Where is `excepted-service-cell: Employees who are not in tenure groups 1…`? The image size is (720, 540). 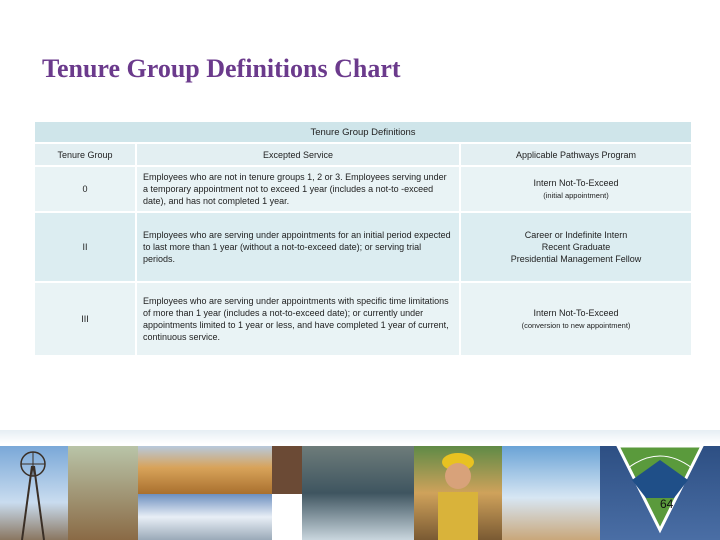 excepted-service-cell: Employees who are not in tenure groups 1… is located at coordinates (298, 189).